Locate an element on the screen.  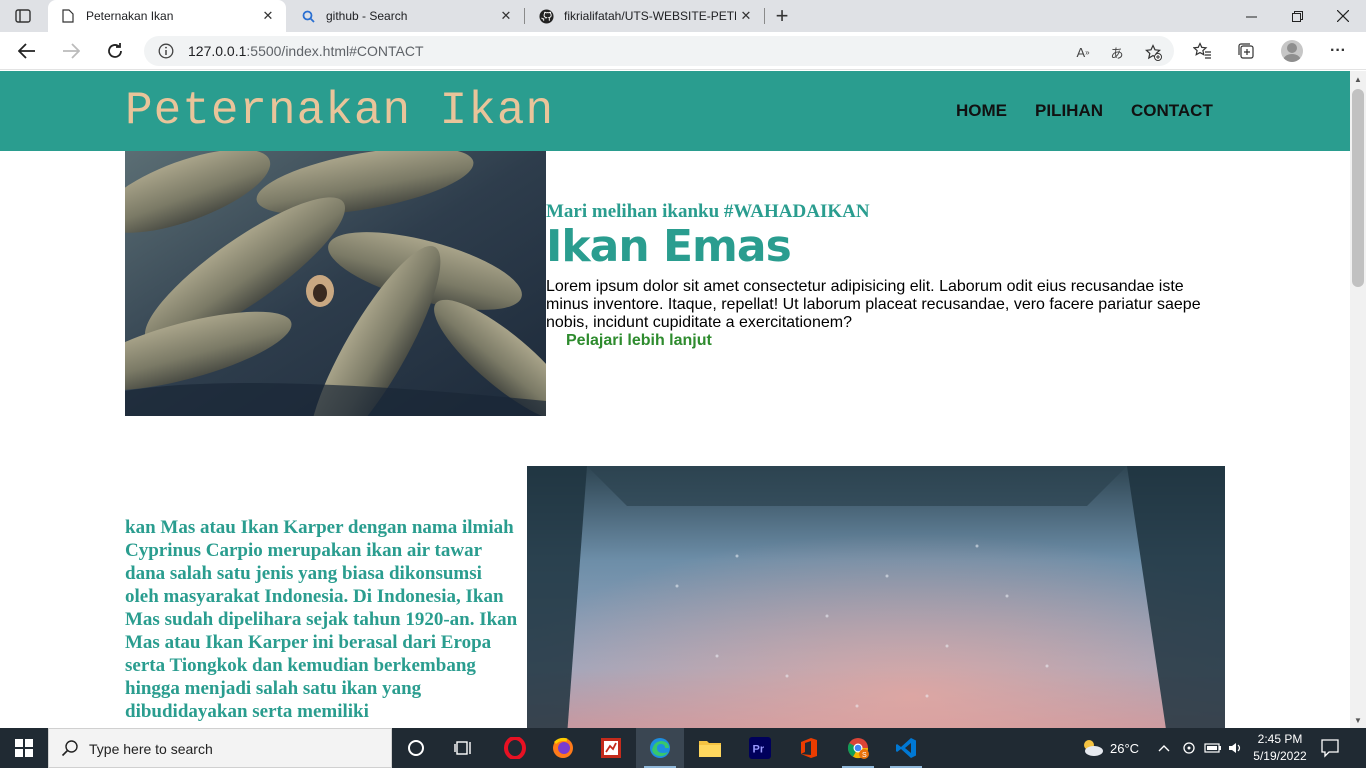
scroll-up-icon: ▲ is located at coordinates (1358, 79).